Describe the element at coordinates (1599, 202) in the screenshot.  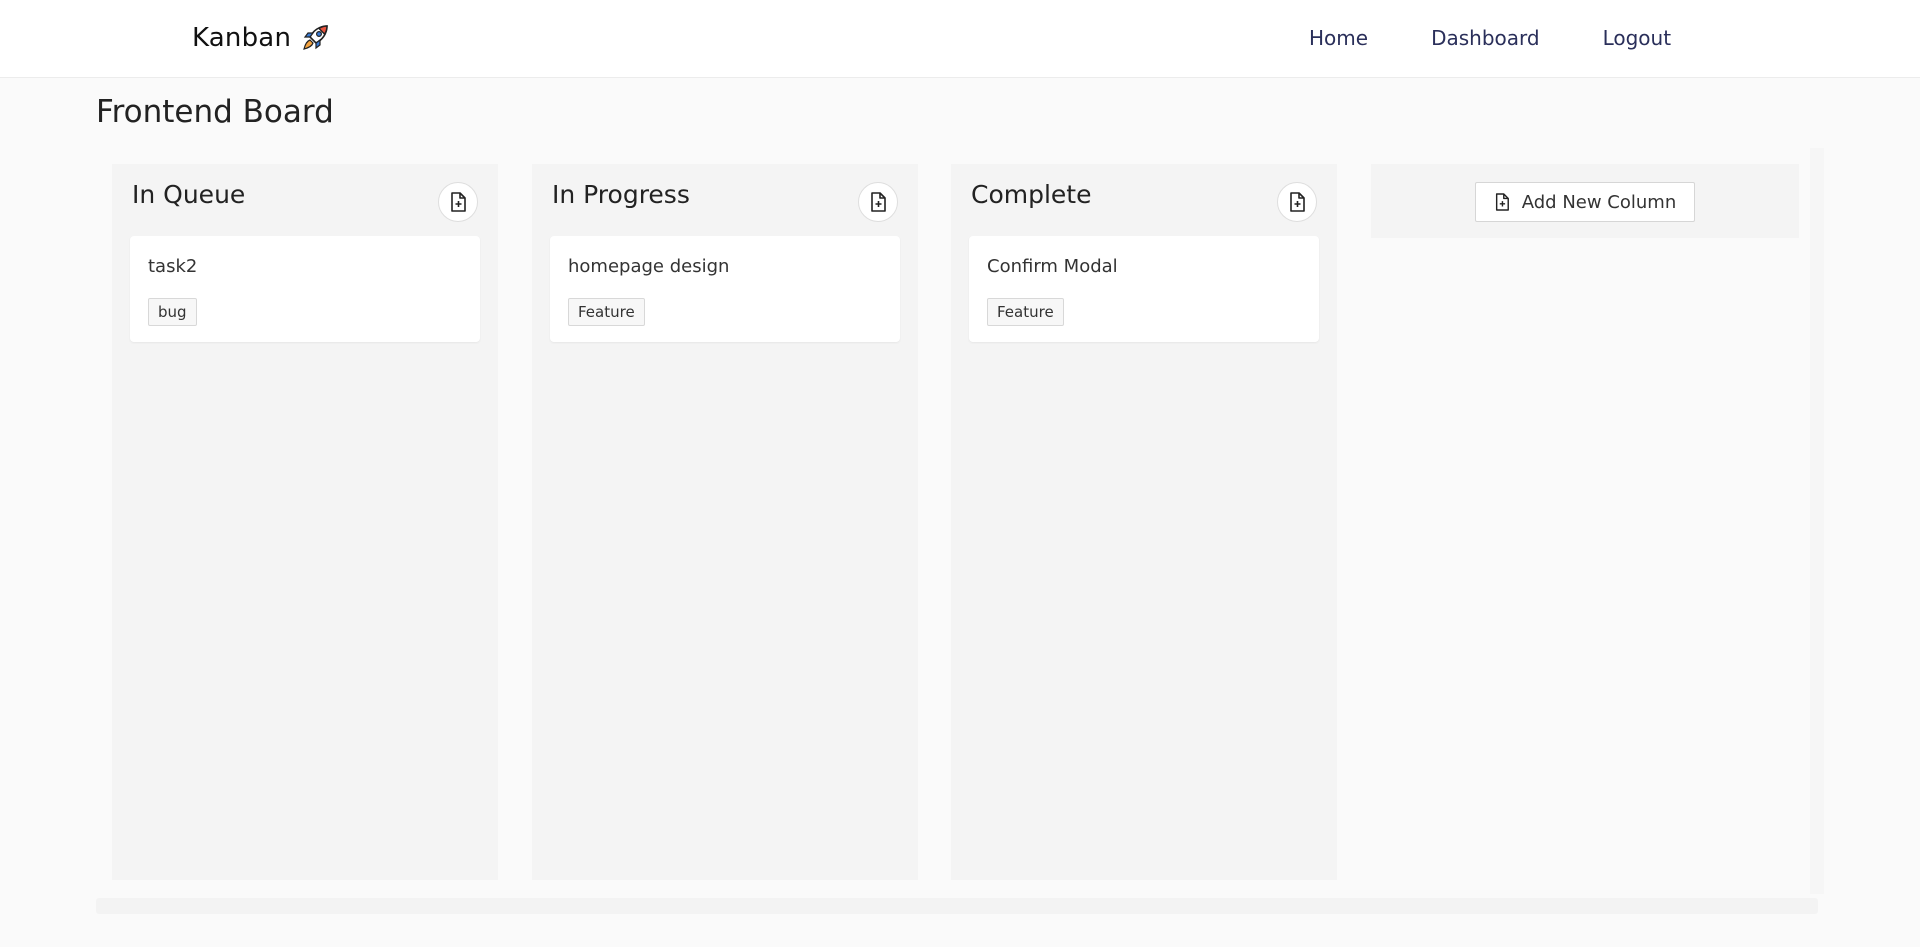
I see `add-column-label: Add New Column` at that location.